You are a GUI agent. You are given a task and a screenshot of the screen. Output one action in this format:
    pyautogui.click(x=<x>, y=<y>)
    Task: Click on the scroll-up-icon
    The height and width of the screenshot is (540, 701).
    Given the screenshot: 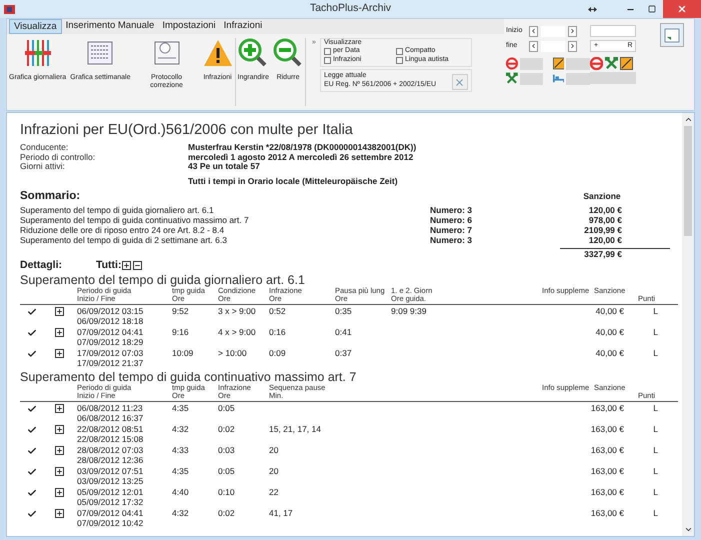 What is the action you would take?
    pyautogui.click(x=688, y=119)
    